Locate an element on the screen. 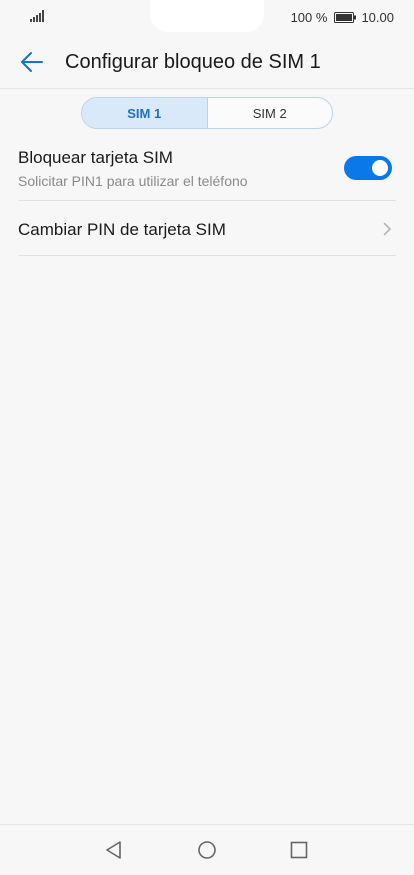 This screenshot has width=414, height=875. signal-icon is located at coordinates (37, 16).